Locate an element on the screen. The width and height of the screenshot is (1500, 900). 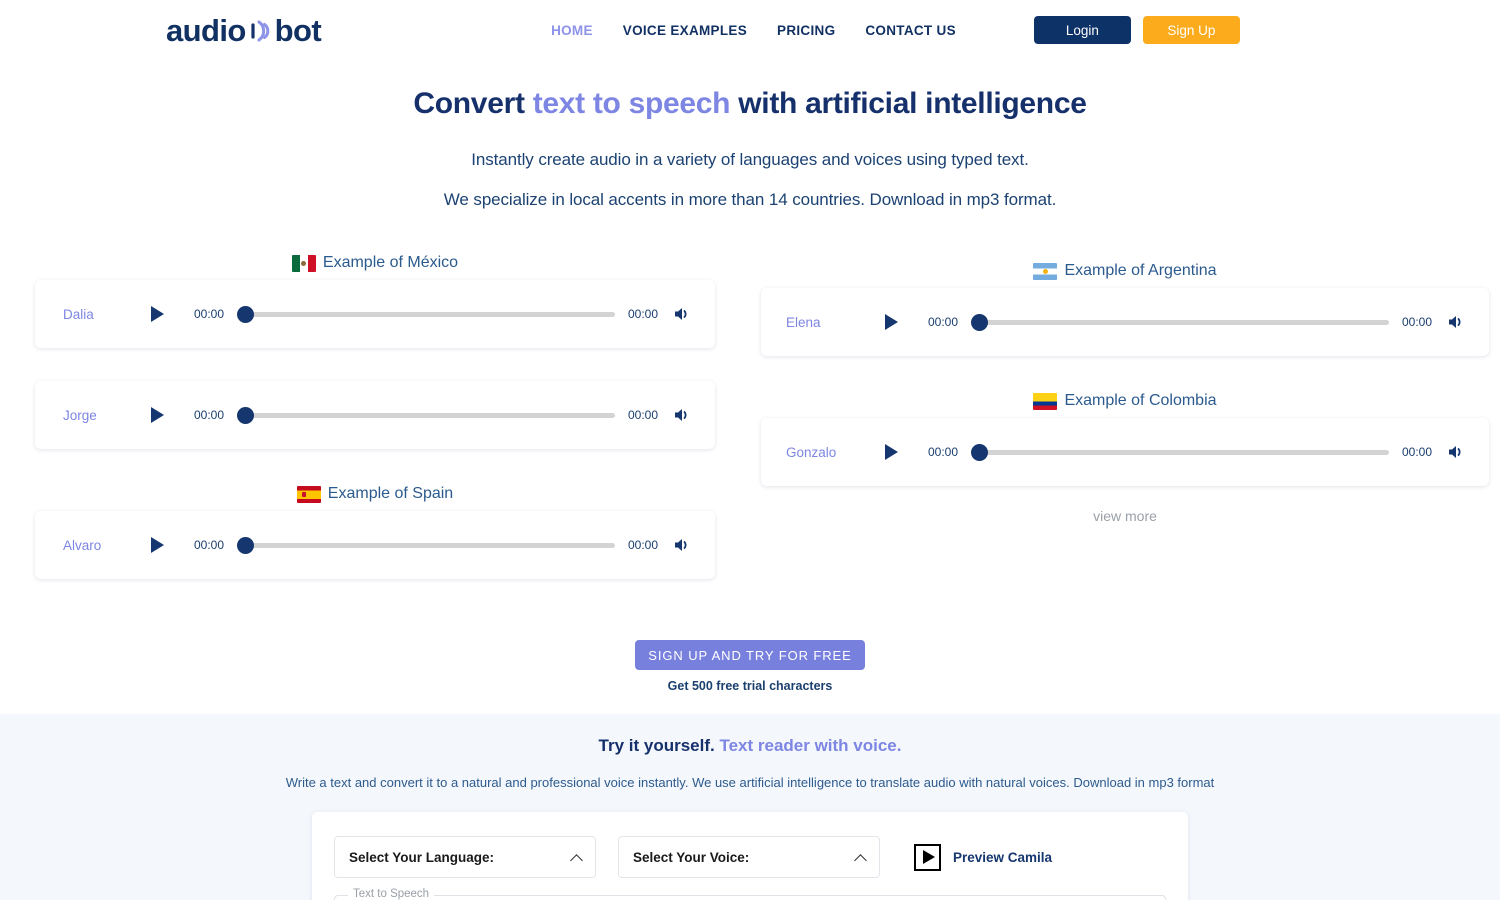
audio-player-gonzalo: Gonzalo 00:00 00:00 is located at coordinates (1125, 452).